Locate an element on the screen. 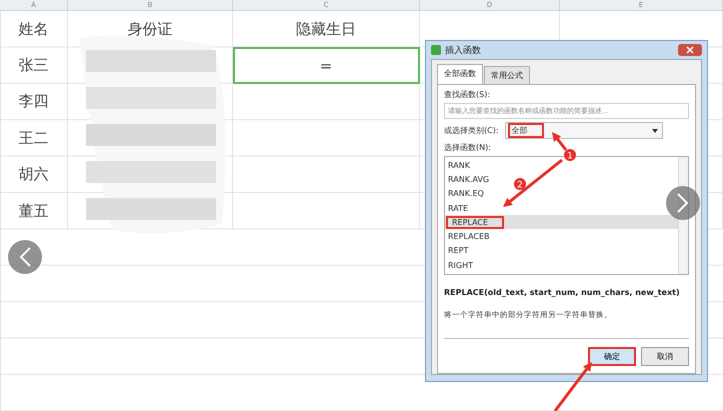  formula-text: = is located at coordinates (326, 65).